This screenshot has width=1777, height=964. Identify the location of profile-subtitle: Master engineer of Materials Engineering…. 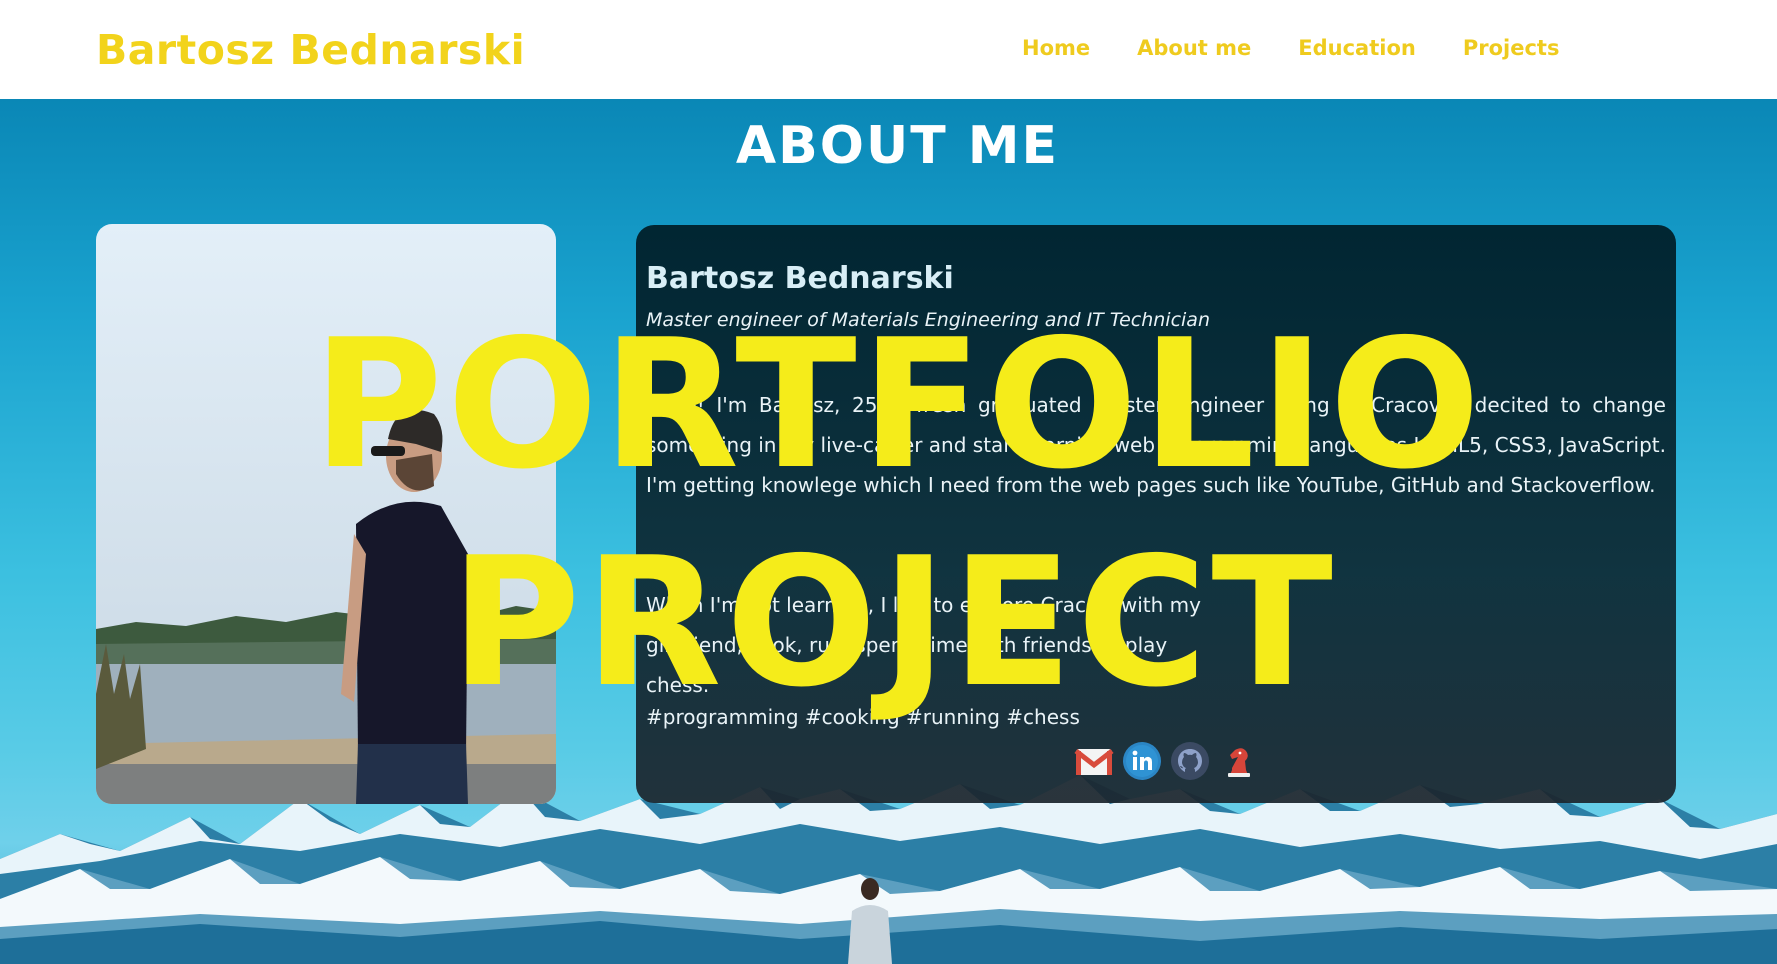
(928, 320).